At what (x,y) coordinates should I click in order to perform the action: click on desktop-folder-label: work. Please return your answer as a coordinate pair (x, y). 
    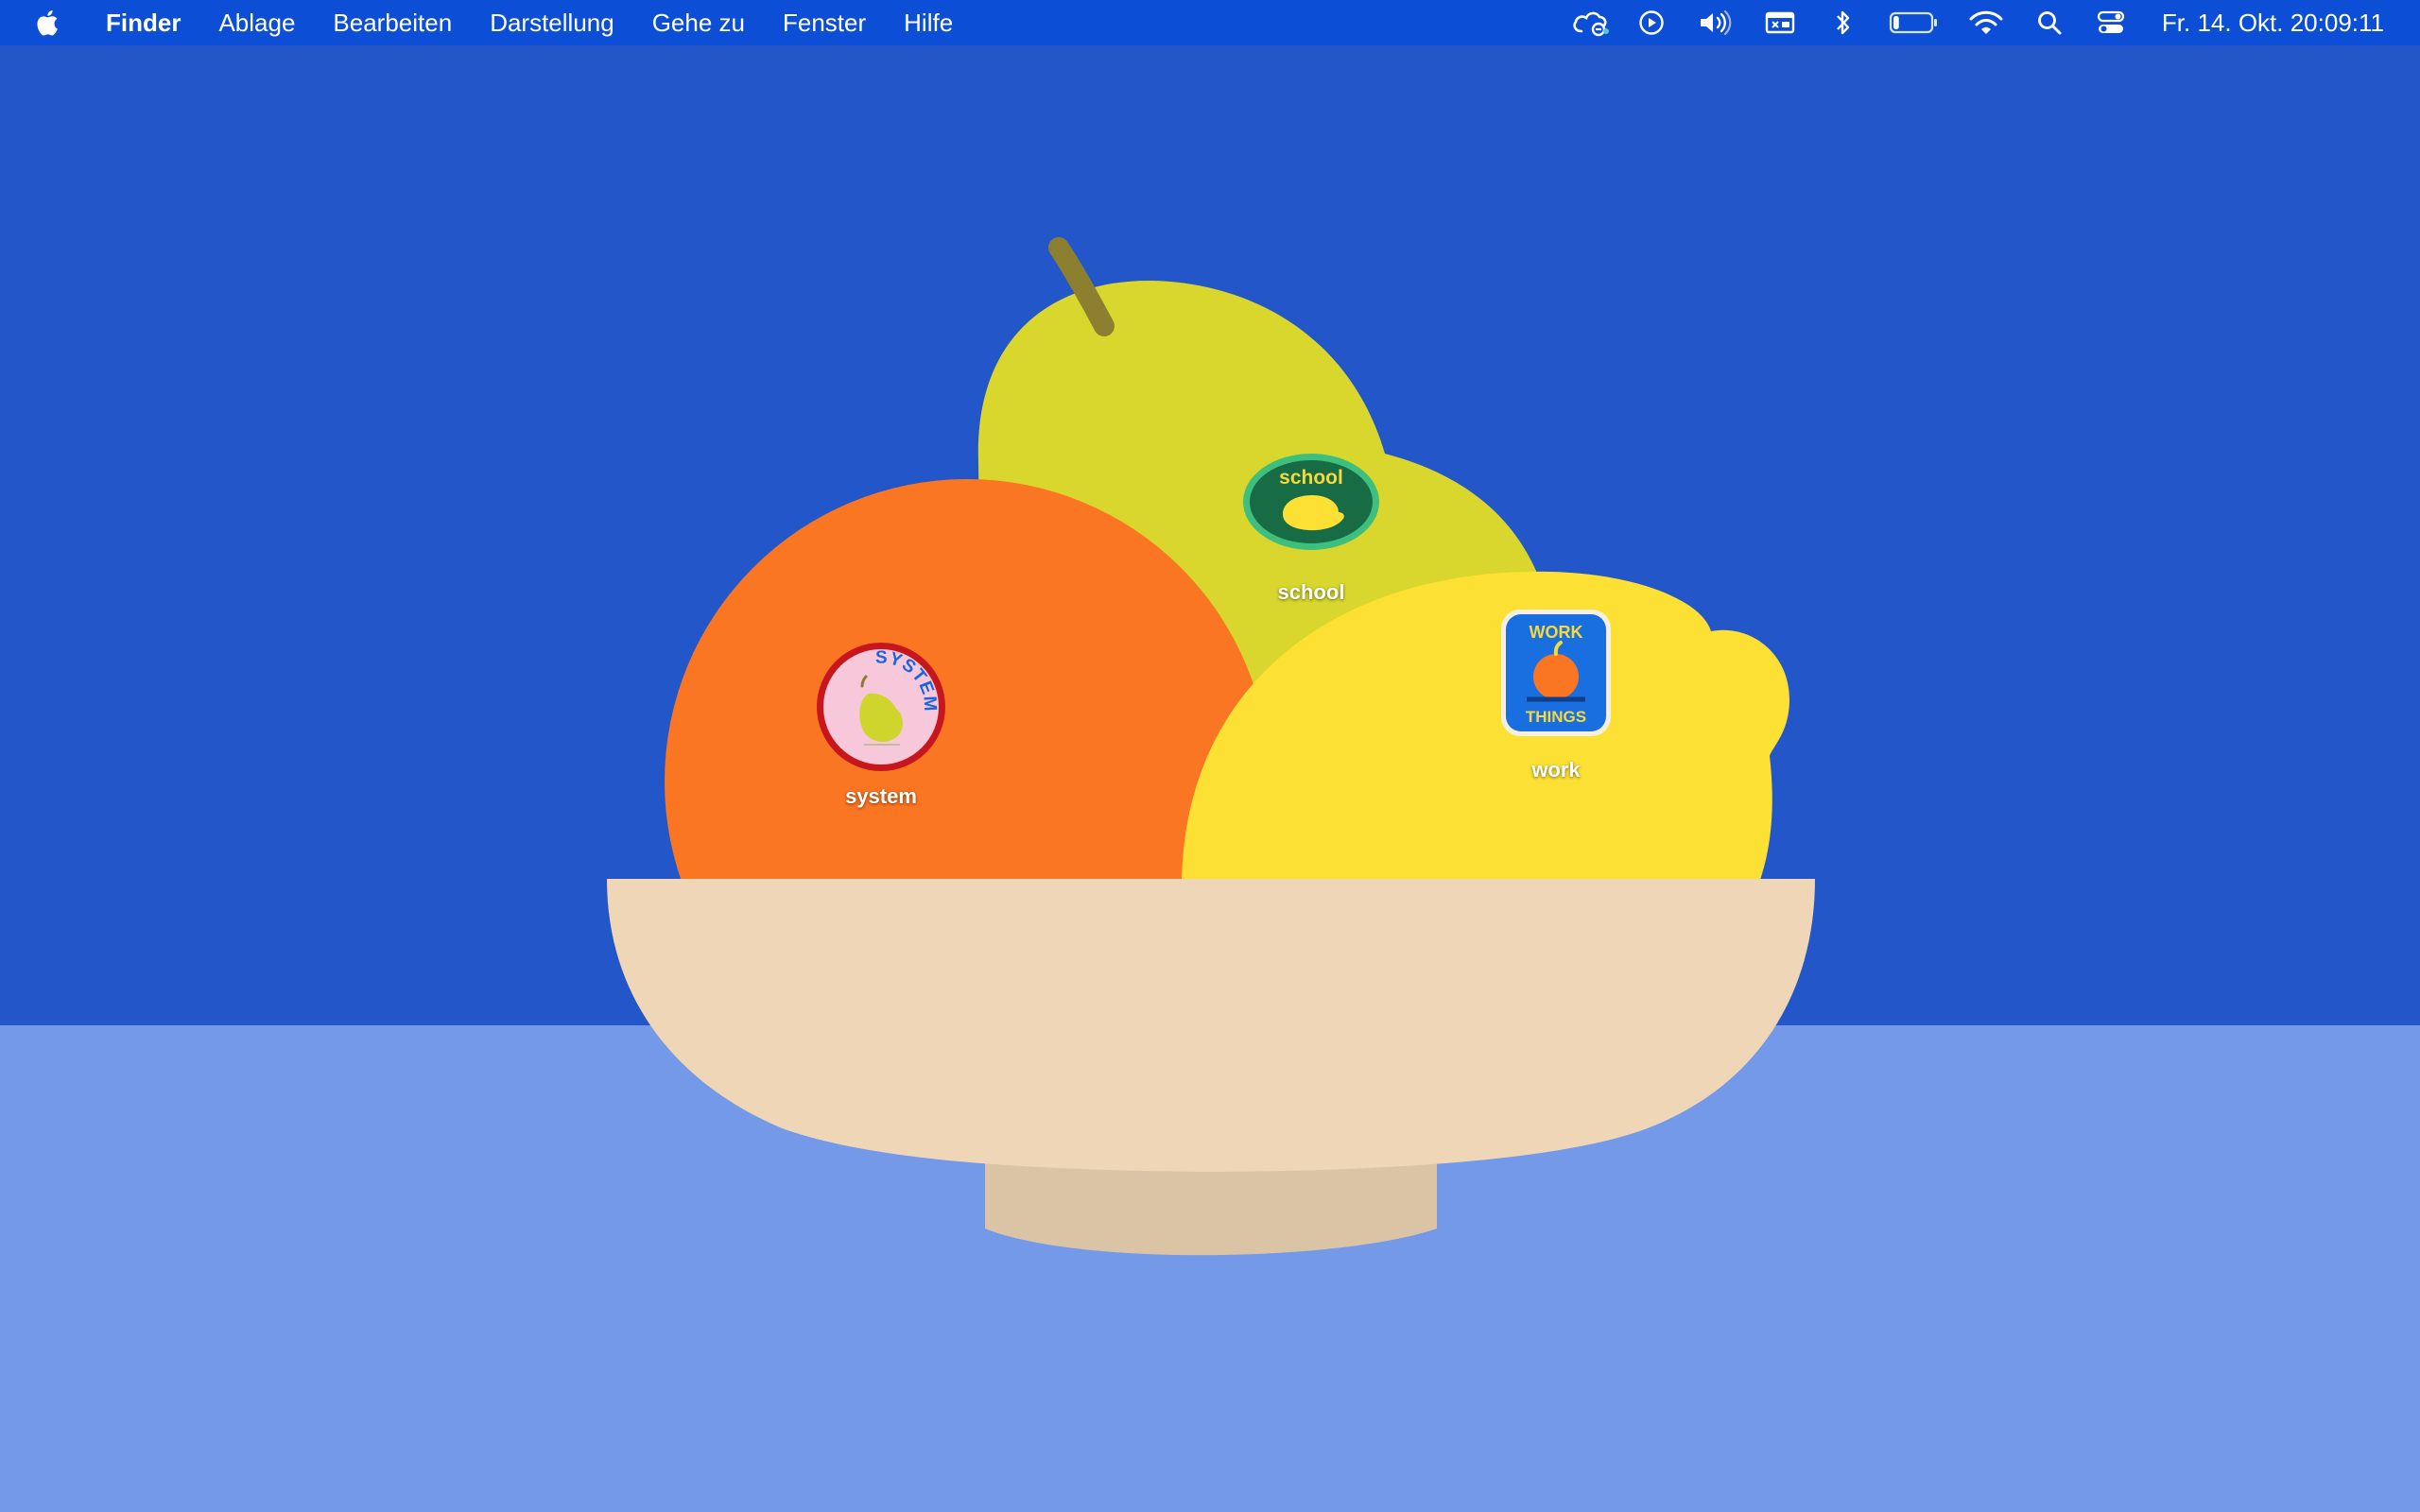
    Looking at the image, I should click on (1556, 770).